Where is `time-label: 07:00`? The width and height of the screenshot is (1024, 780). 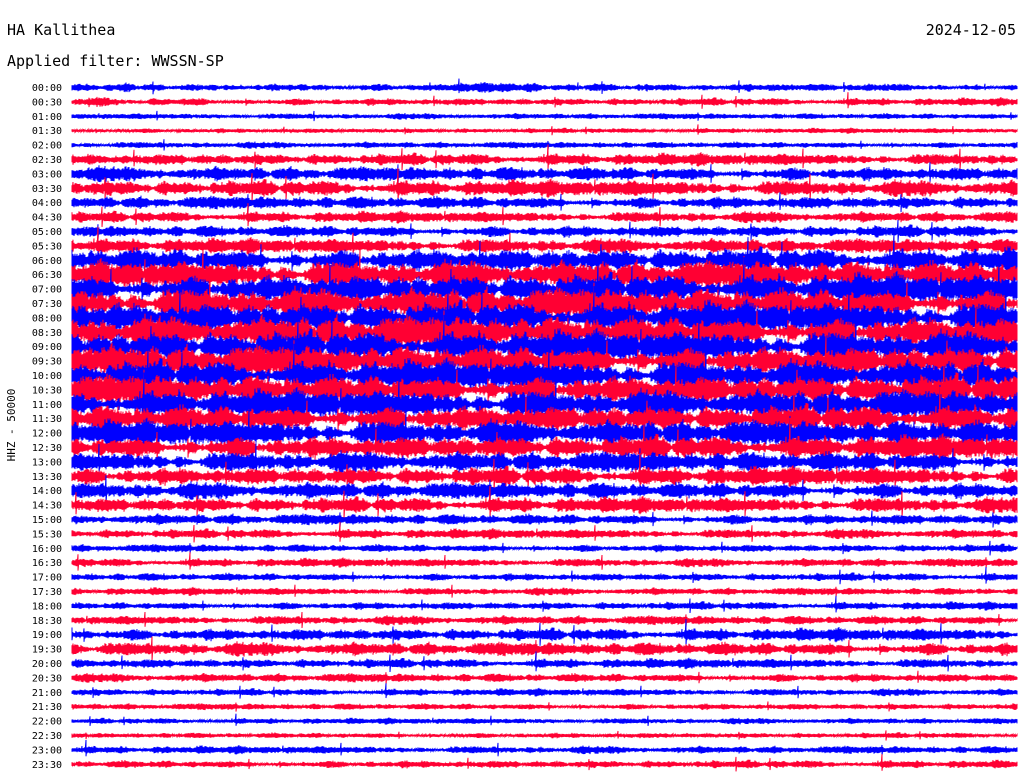
time-label: 07:00 is located at coordinates (47, 290).